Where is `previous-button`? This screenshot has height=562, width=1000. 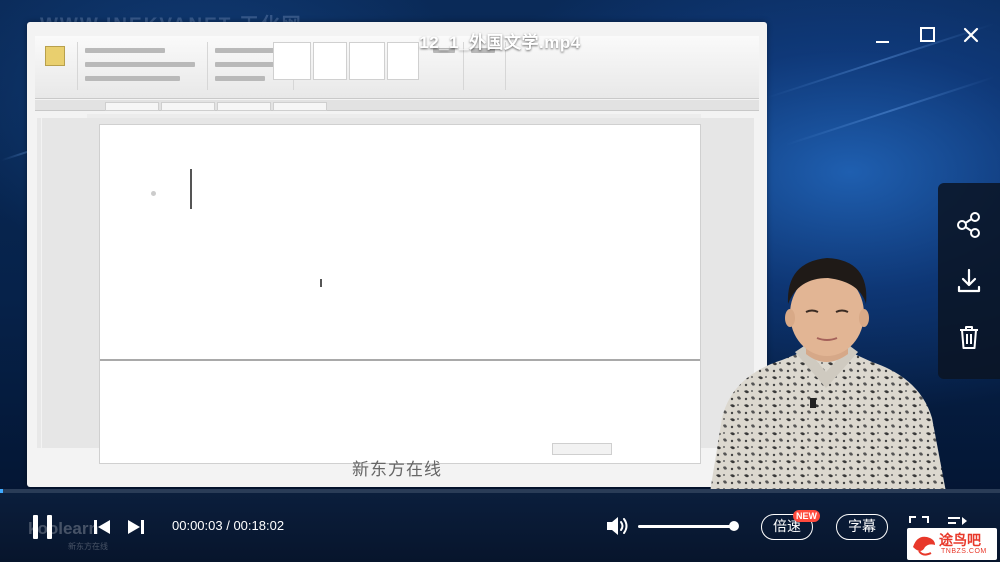 previous-button is located at coordinates (102, 529).